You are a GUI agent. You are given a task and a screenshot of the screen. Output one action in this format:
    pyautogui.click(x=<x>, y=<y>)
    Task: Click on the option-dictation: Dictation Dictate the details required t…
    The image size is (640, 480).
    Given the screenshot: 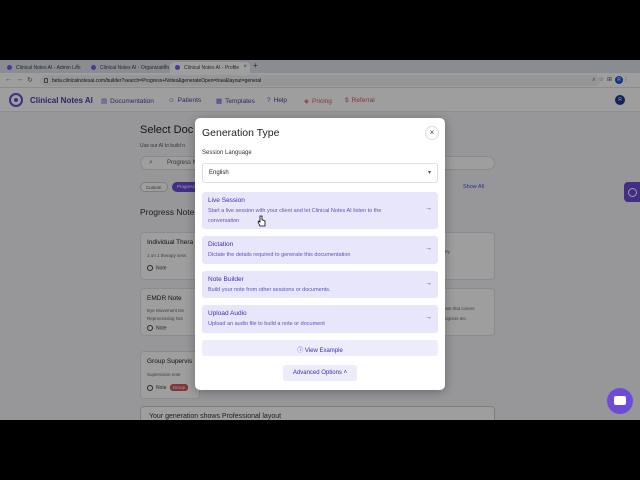 What is the action you would take?
    pyautogui.click(x=320, y=250)
    